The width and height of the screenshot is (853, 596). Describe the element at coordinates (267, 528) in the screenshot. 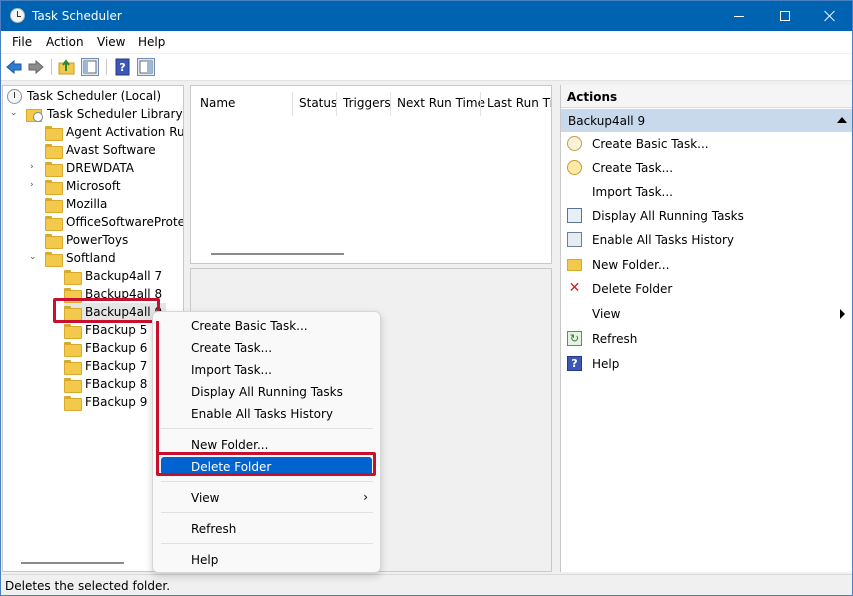

I see `context-menu-refresh: Refresh` at that location.